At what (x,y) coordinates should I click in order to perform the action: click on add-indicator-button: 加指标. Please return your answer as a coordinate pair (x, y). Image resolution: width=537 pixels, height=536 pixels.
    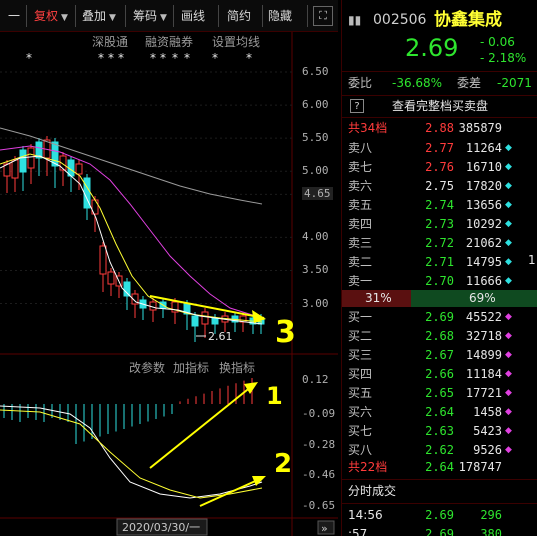
    Looking at the image, I should click on (191, 367).